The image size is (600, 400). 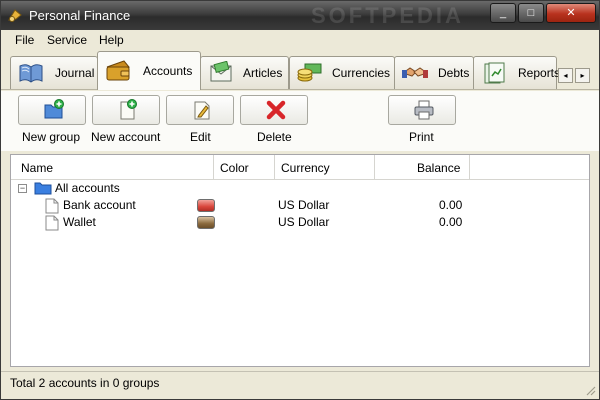 I want to click on tab-debts: Debts, so click(x=434, y=72).